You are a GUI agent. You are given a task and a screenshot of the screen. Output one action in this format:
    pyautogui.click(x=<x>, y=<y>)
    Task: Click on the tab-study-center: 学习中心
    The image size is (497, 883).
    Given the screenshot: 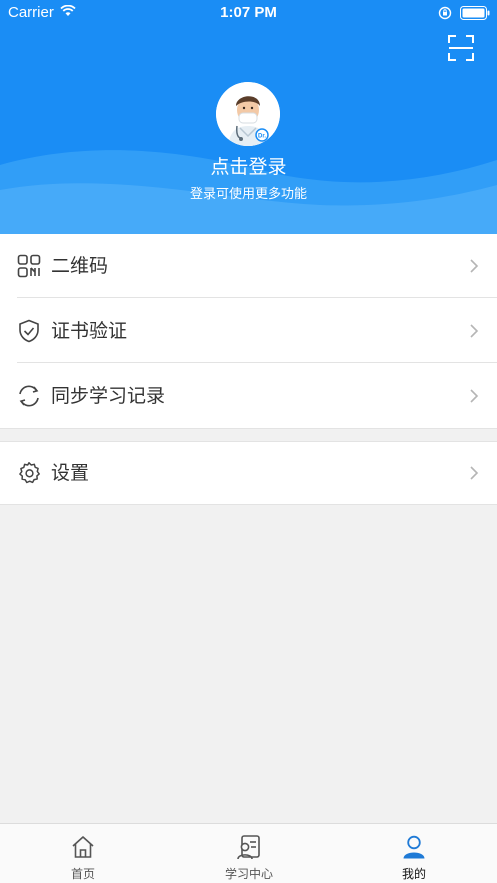 What is the action you would take?
    pyautogui.click(x=249, y=853)
    